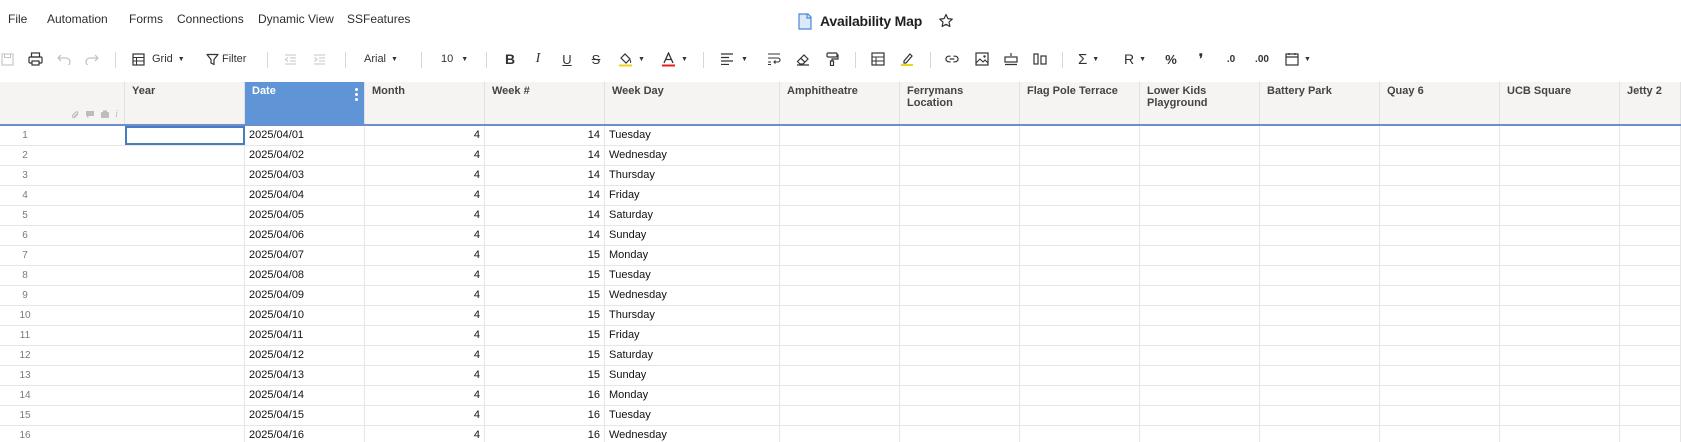  I want to click on highlight-icon, so click(907, 59).